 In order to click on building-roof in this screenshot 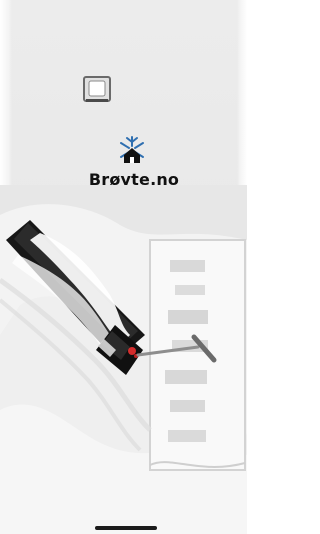, I will do `click(197, 355)`.